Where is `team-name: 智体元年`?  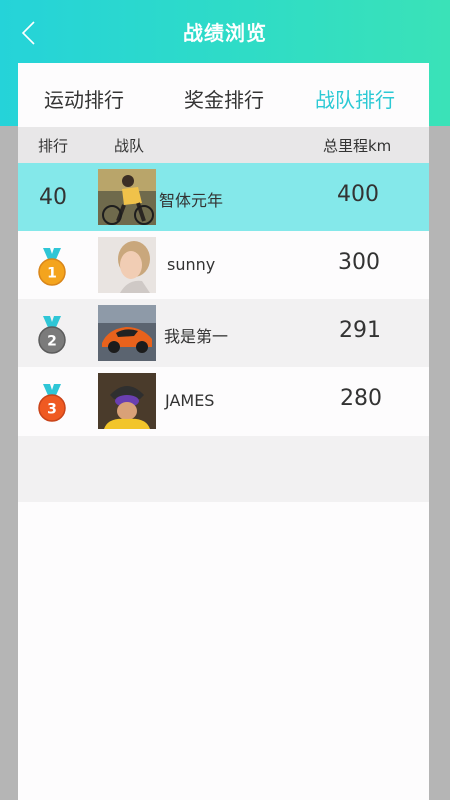
team-name: 智体元年 is located at coordinates (191, 200).